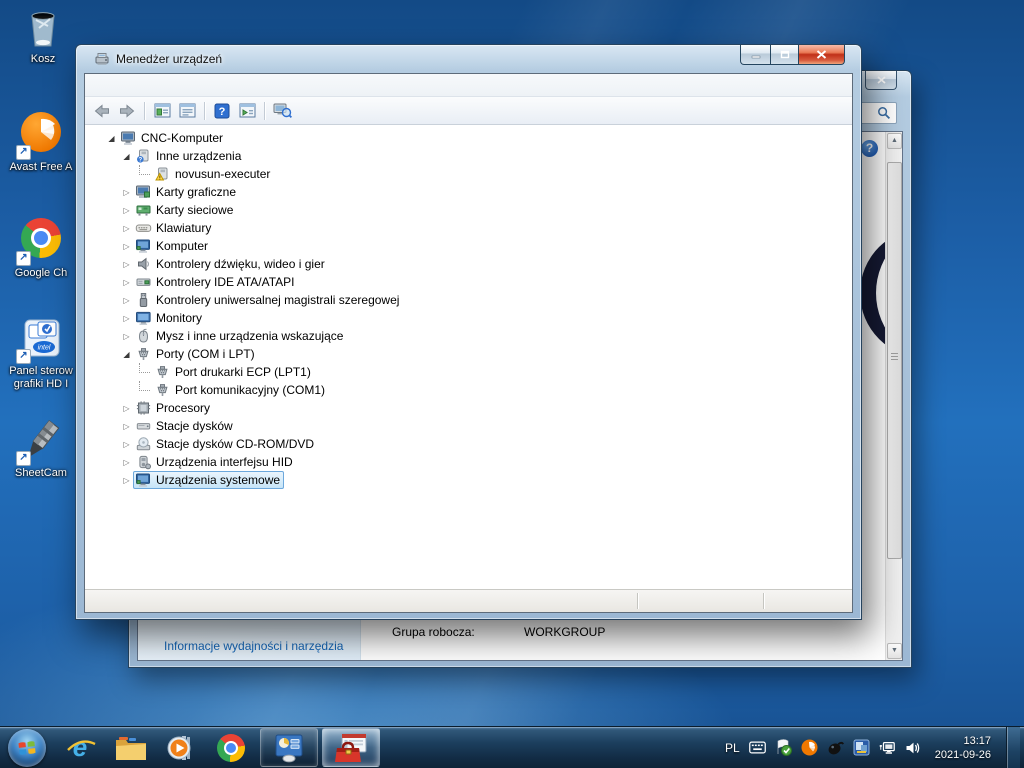 The height and width of the screenshot is (768, 1024). Describe the element at coordinates (185, 426) in the screenshot. I see `tree-item-body: Stacje dysków` at that location.